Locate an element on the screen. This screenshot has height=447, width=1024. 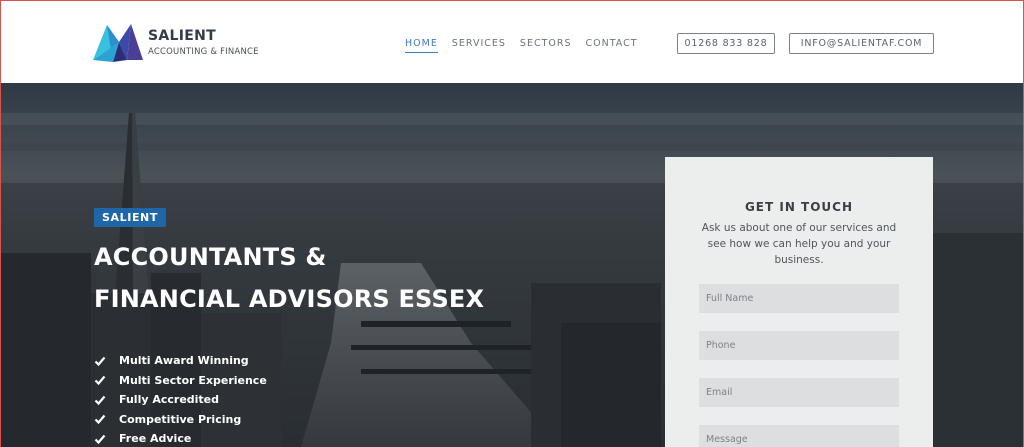
phone-input is located at coordinates (799, 345).